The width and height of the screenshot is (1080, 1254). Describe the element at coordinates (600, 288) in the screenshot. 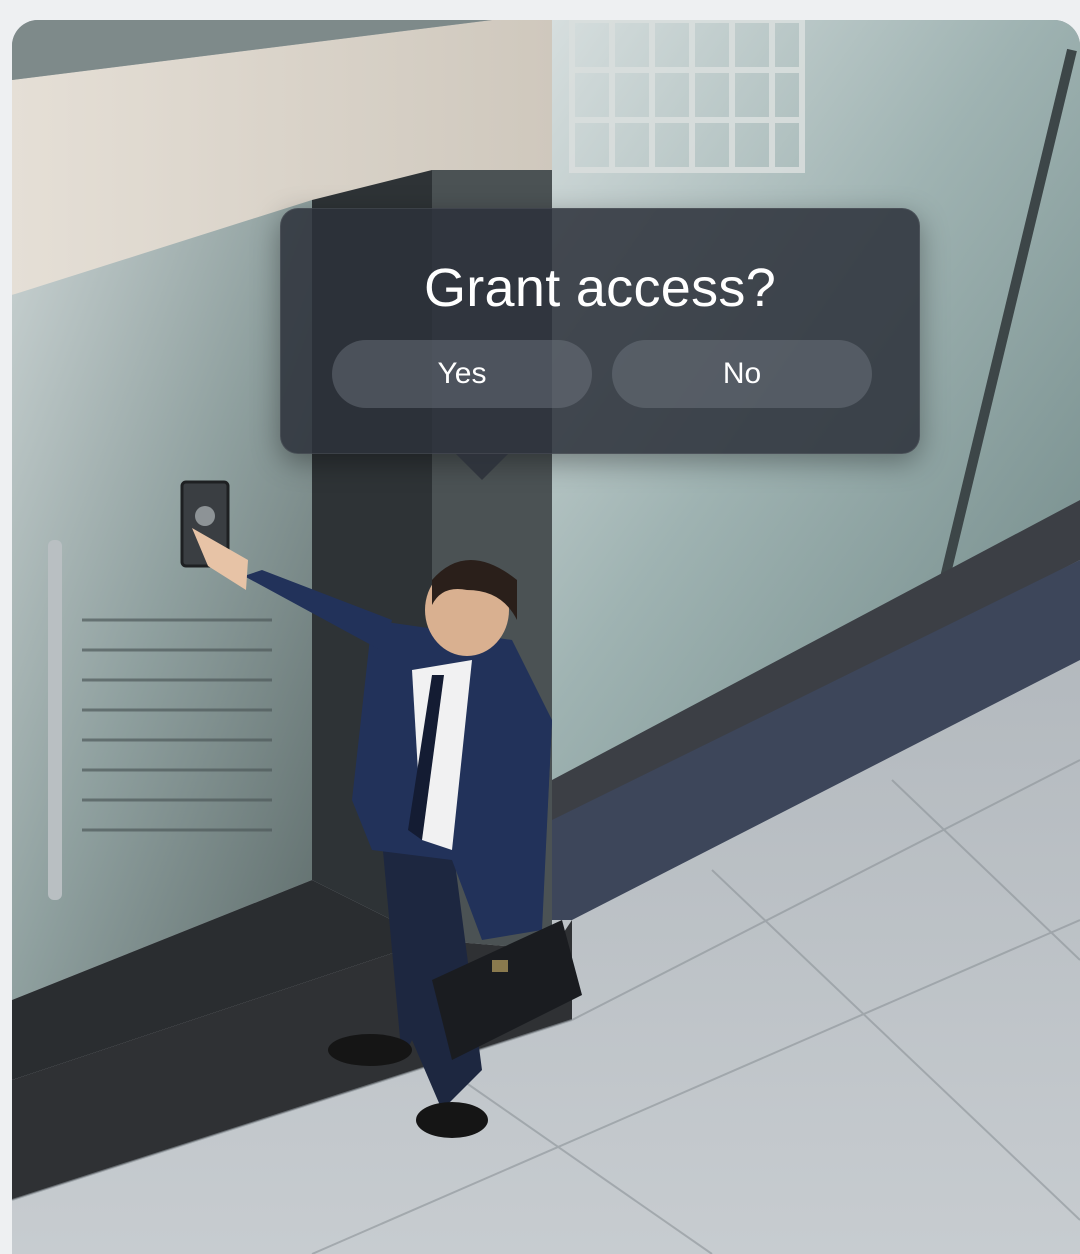

I see `dialog-title: Grant access?` at that location.